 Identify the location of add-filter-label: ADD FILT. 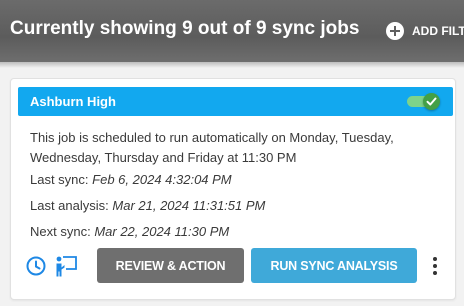
(438, 31).